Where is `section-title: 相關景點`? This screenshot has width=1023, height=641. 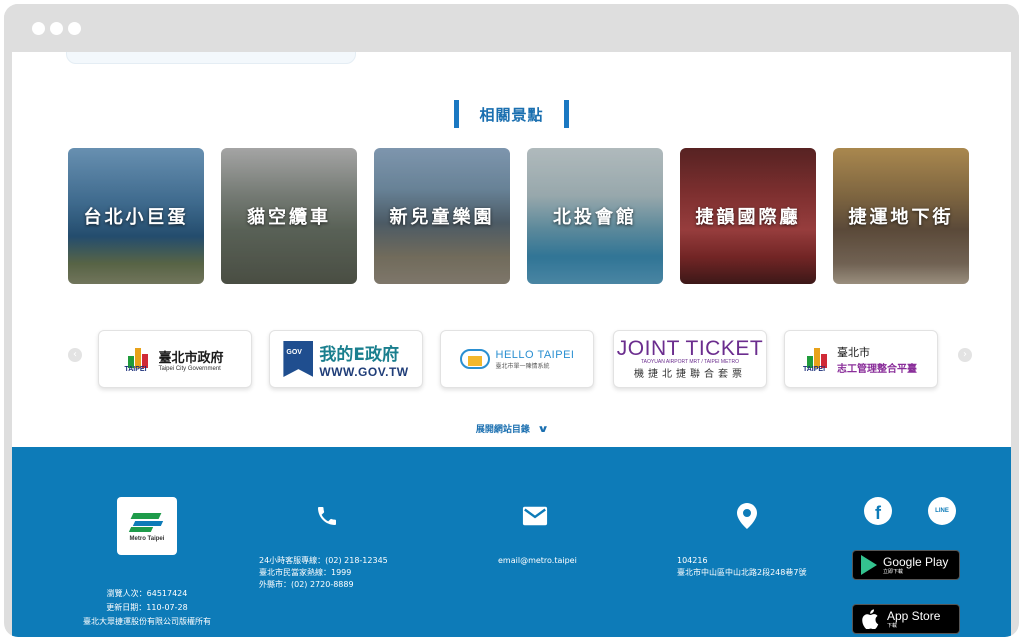
section-title: 相關景點 is located at coordinates (511, 114).